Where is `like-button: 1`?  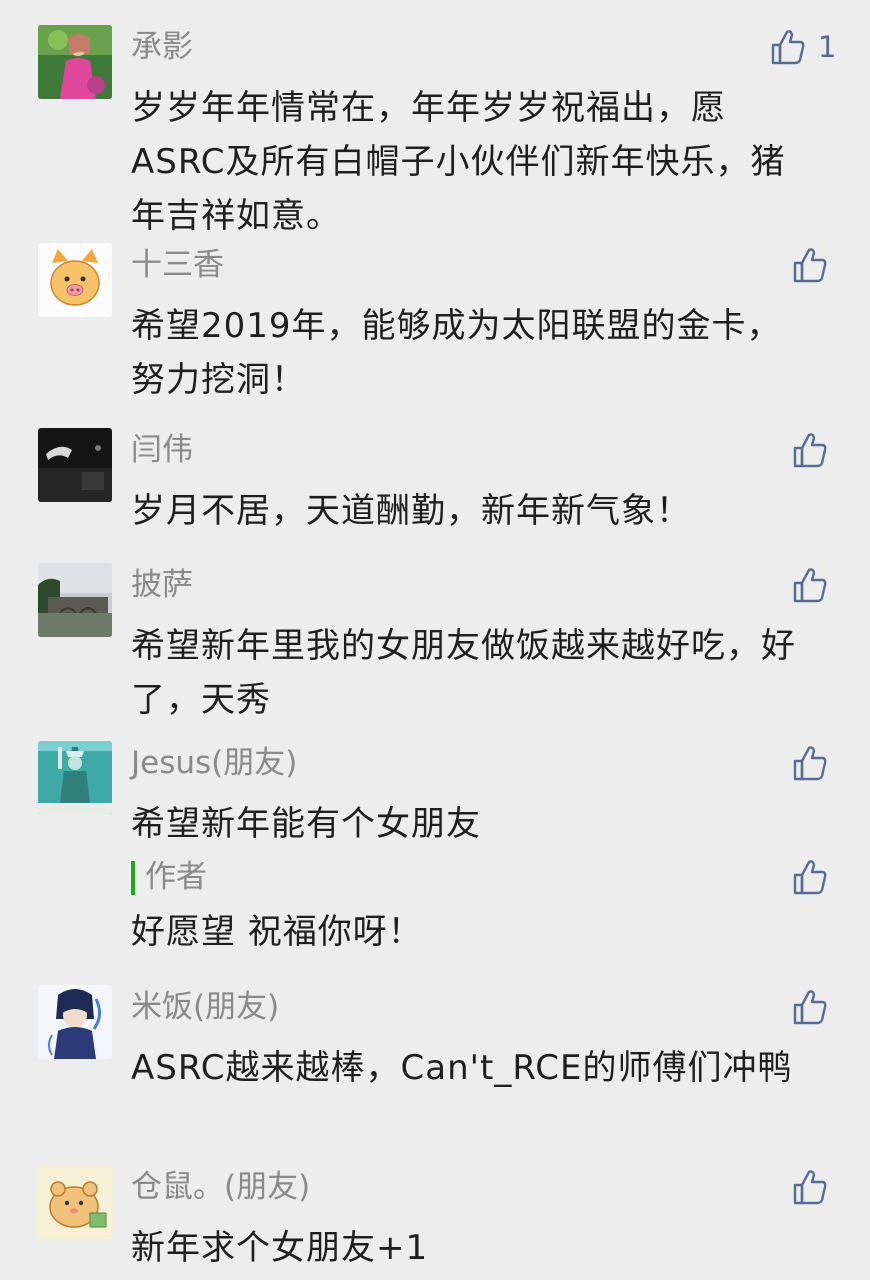
like-button: 1 is located at coordinates (802, 47).